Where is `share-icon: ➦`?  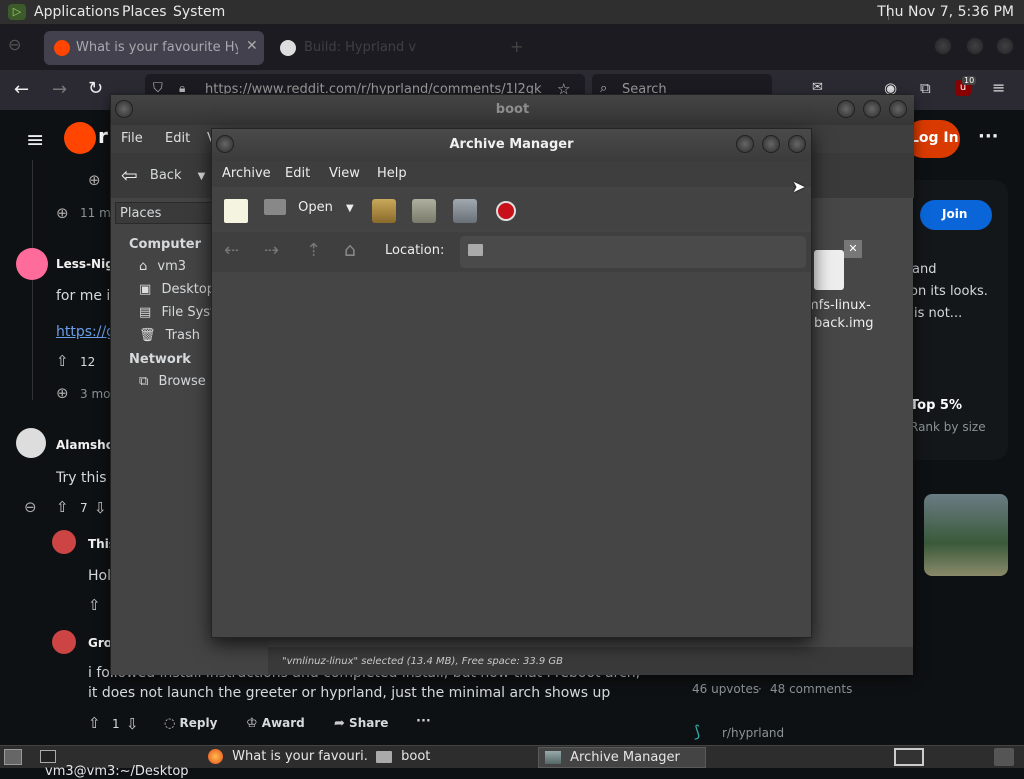 share-icon: ➦ is located at coordinates (339, 723).